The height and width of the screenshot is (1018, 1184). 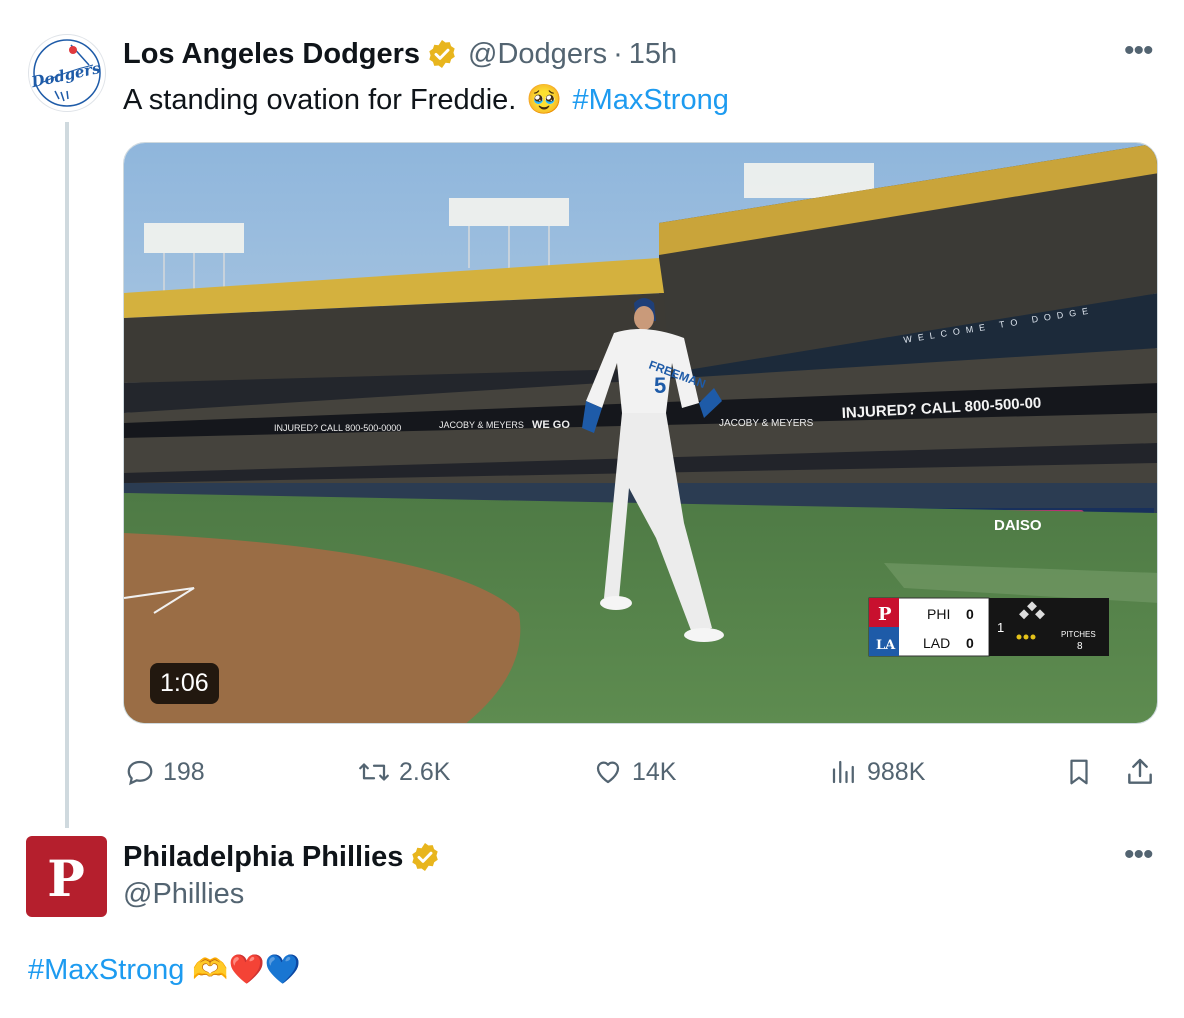 What do you see at coordinates (271, 54) in the screenshot?
I see `author-name: Los Angeles Dodgers` at bounding box center [271, 54].